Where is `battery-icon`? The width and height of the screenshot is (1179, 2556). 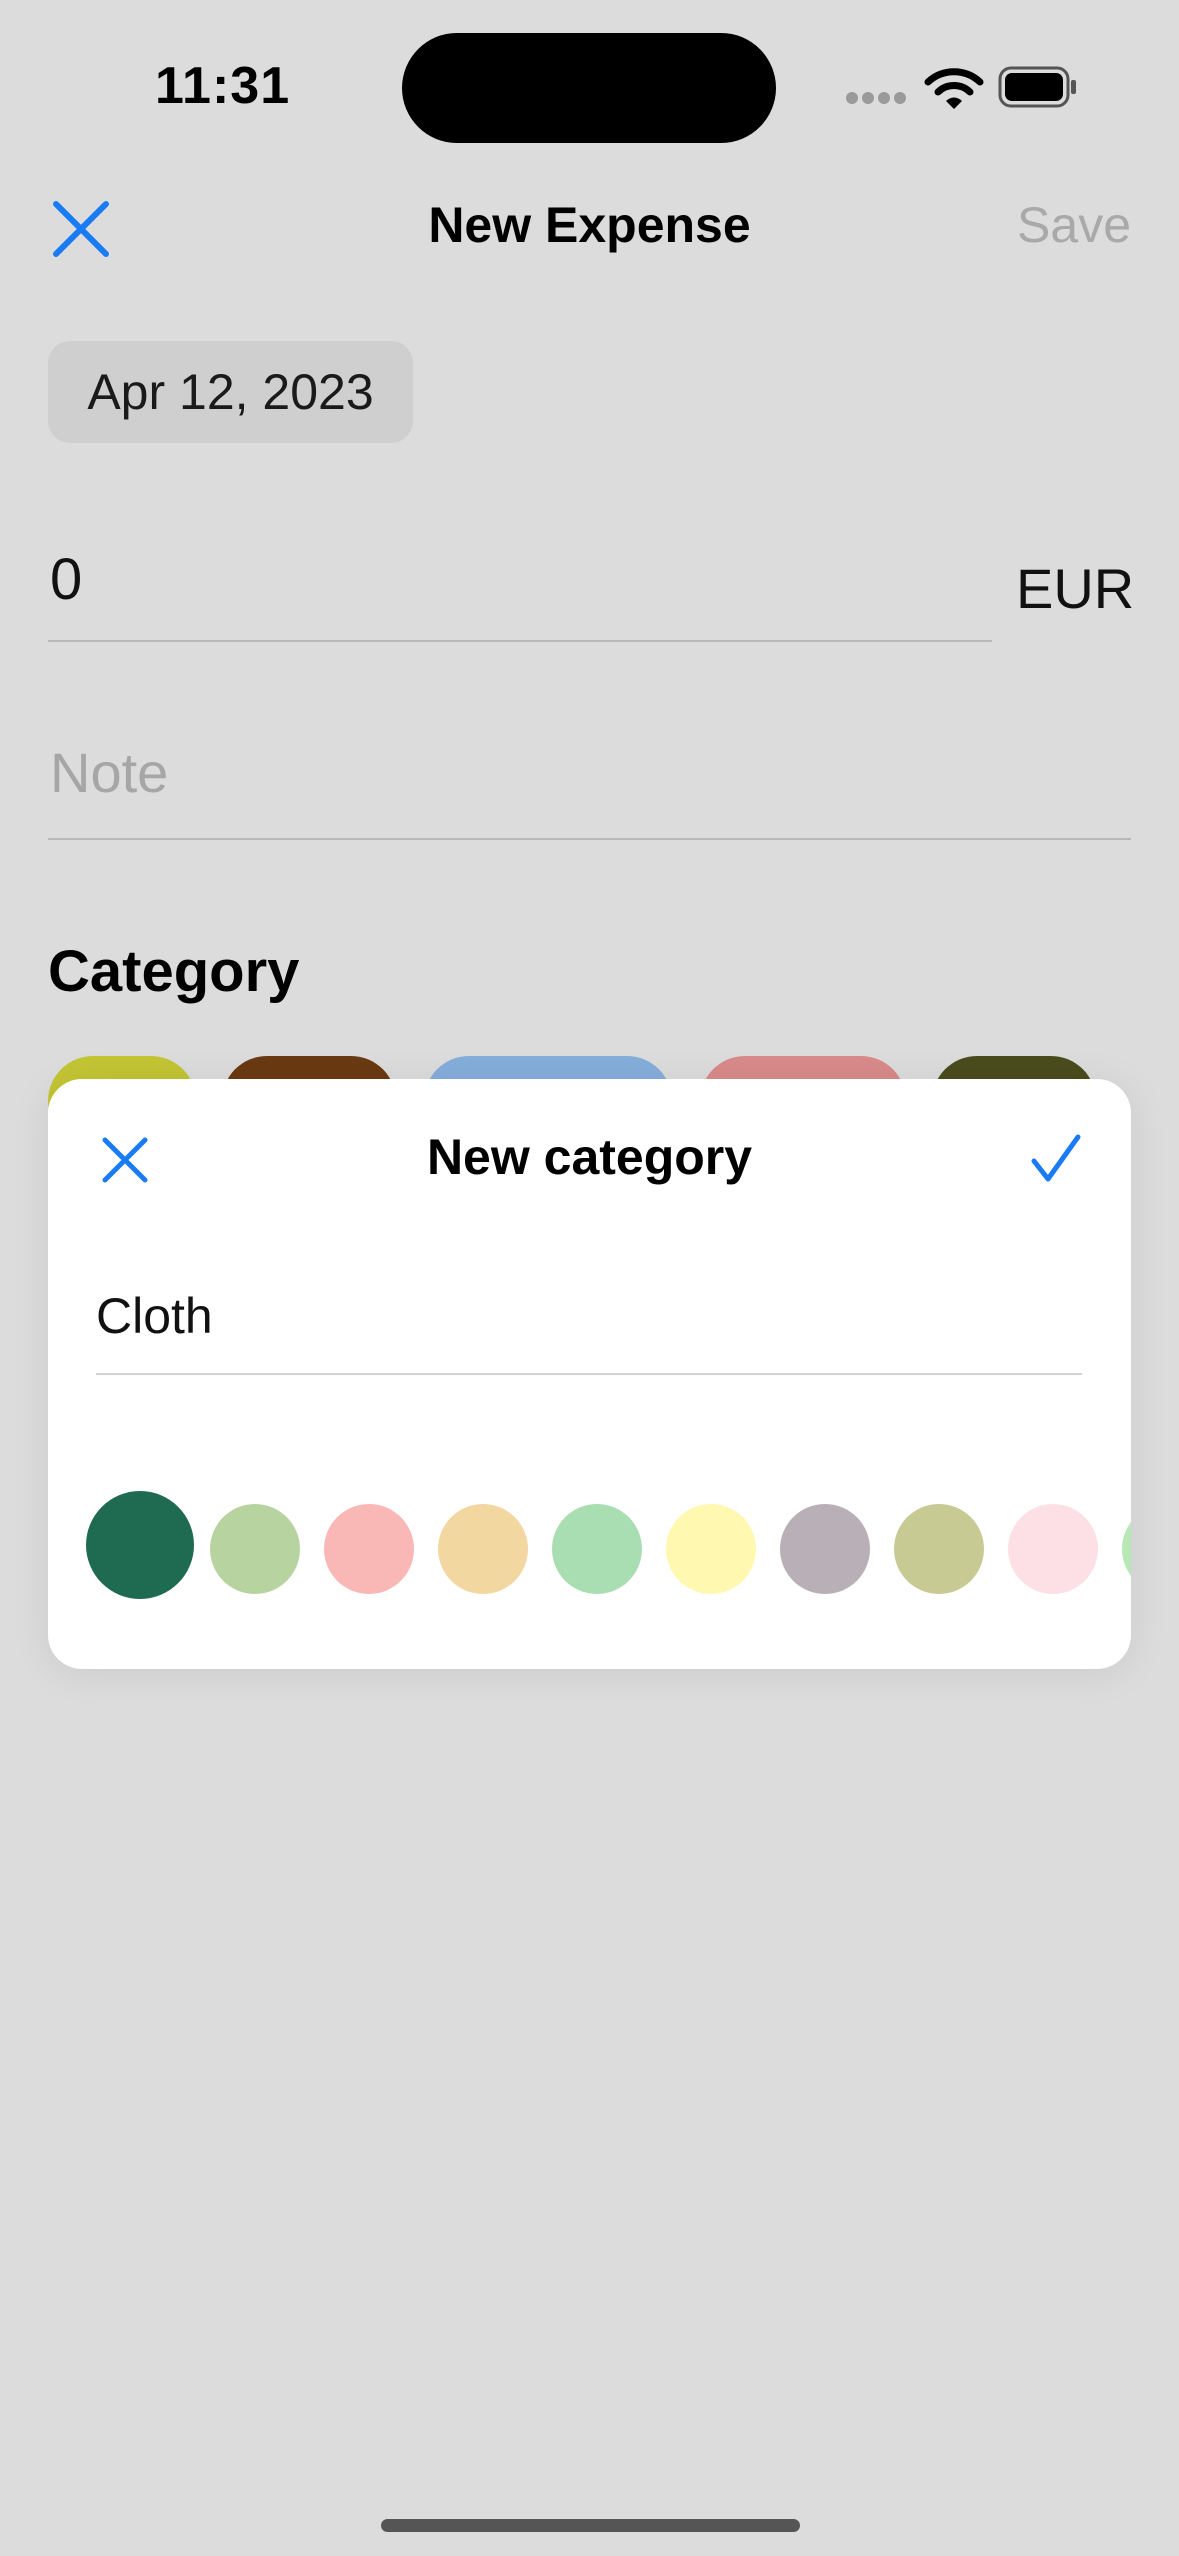 battery-icon is located at coordinates (1037, 87).